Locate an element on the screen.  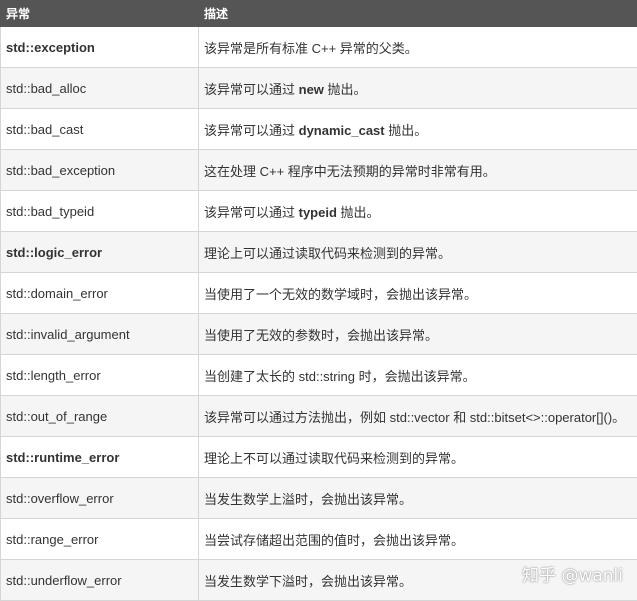
exception-description: 当使用了一个无效的数学域时，会抛出该异常。 is located at coordinates (418, 293).